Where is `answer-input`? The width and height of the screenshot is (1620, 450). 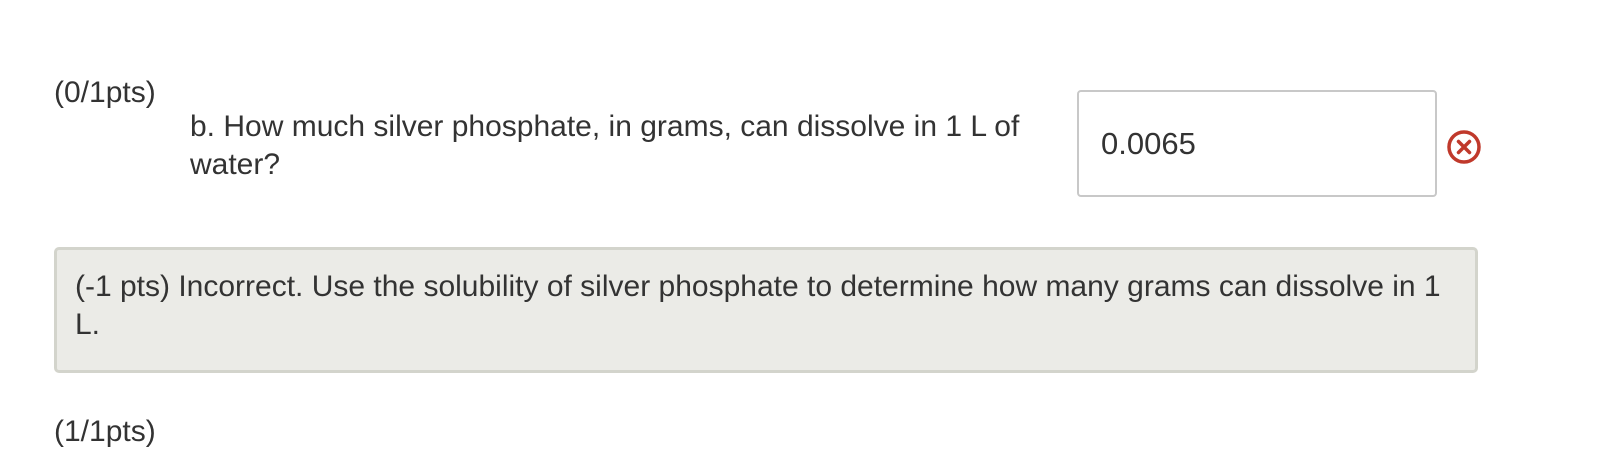
answer-input is located at coordinates (1257, 143).